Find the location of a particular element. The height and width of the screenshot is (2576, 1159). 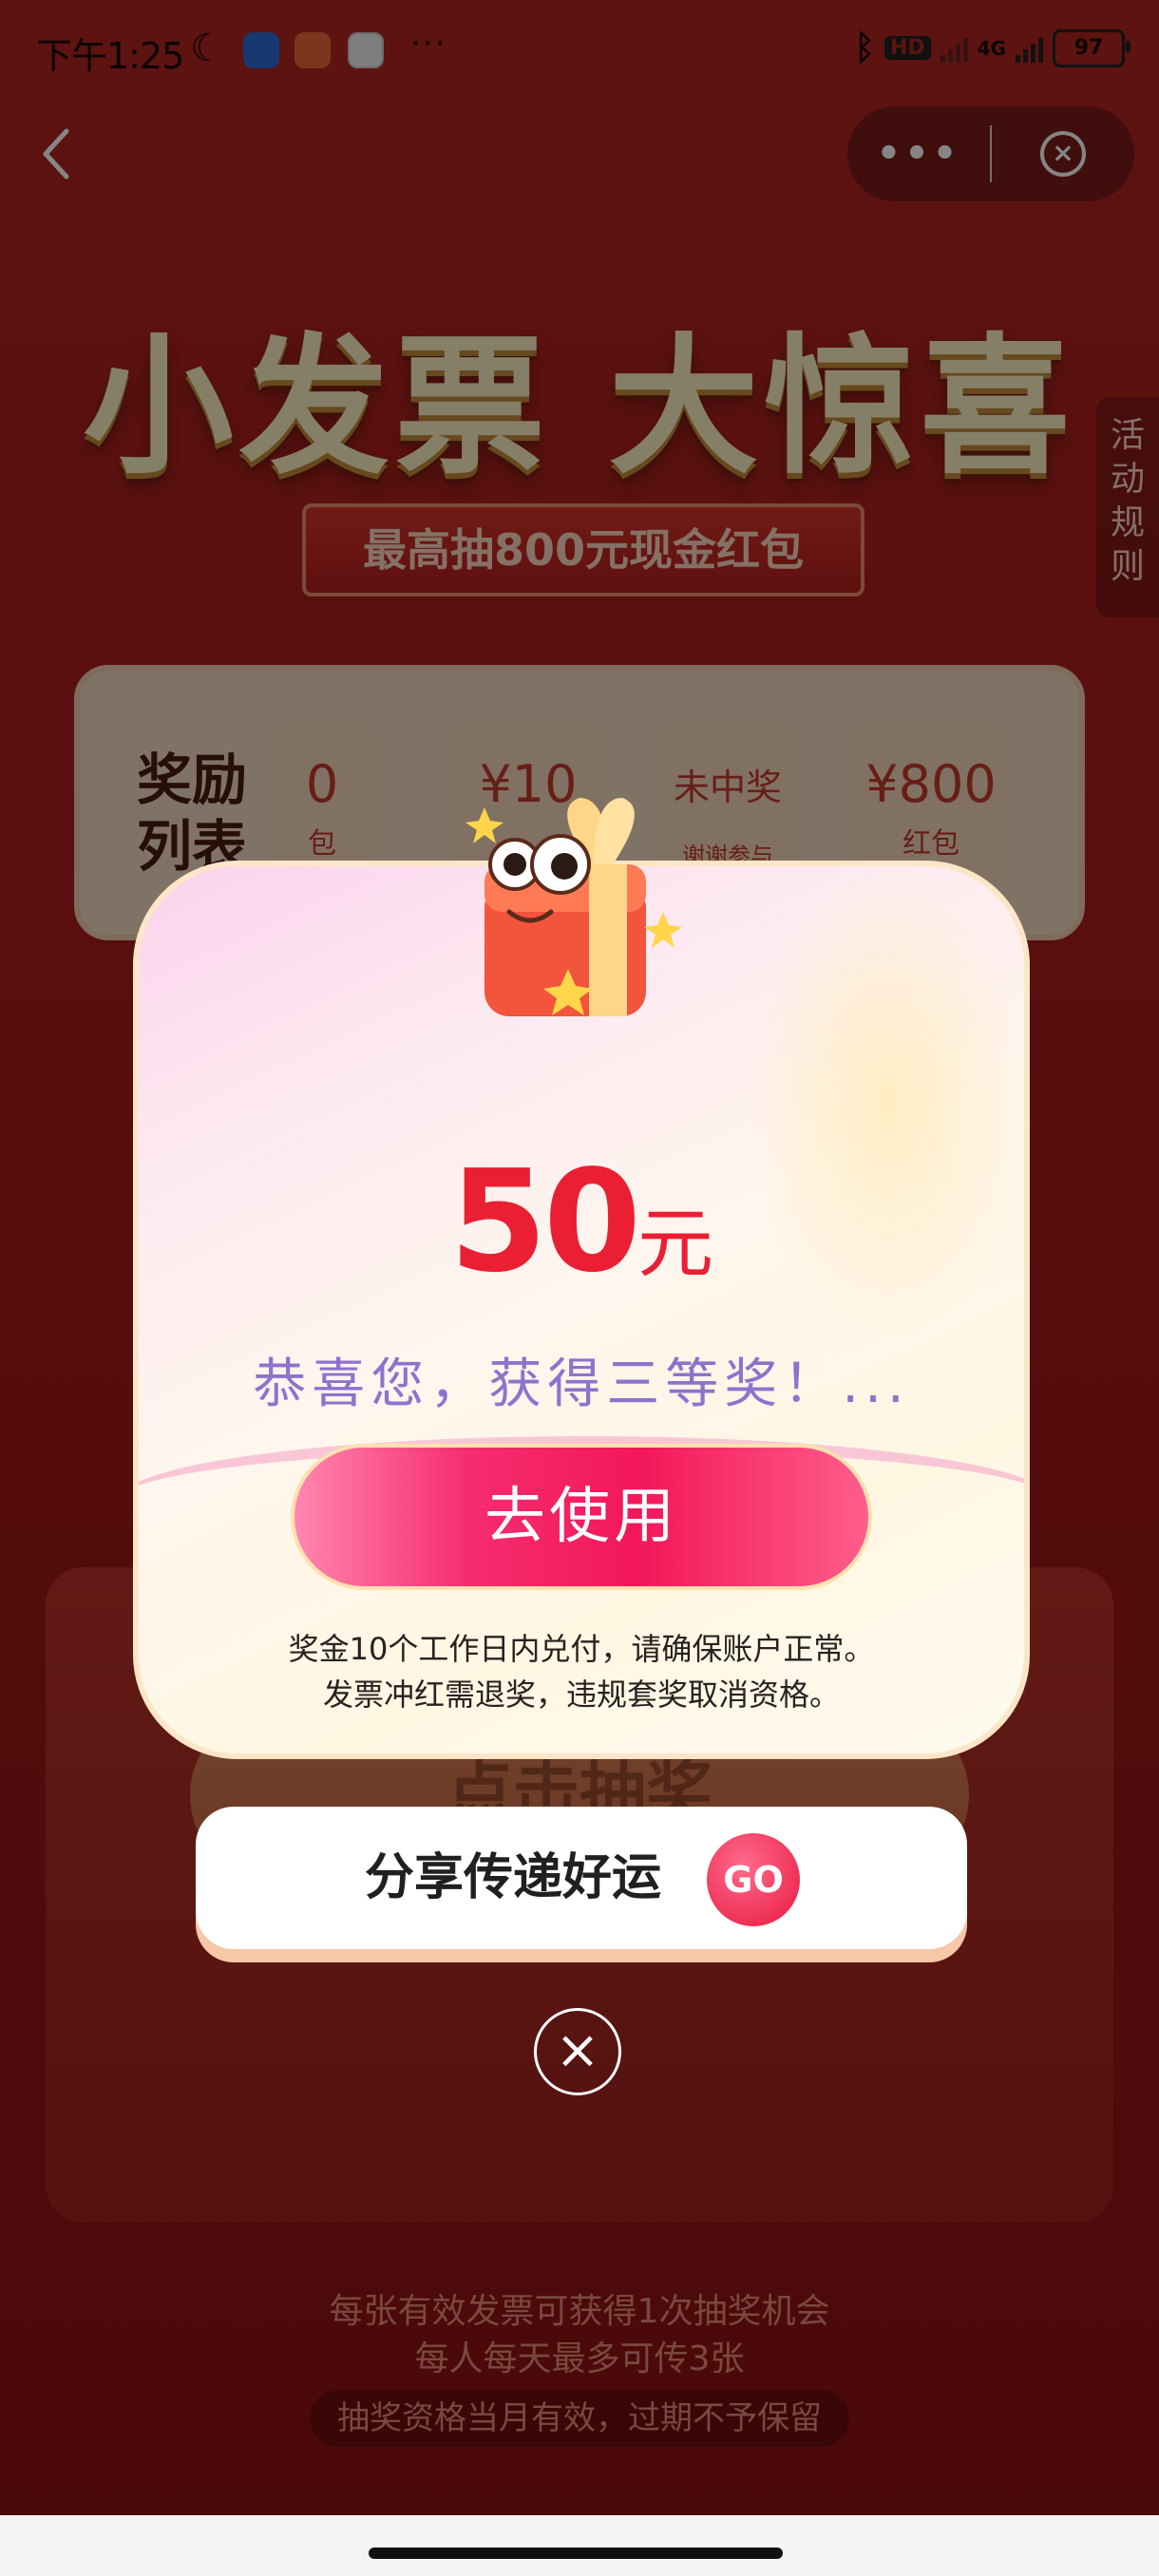

close-icon: × is located at coordinates (577, 2050).